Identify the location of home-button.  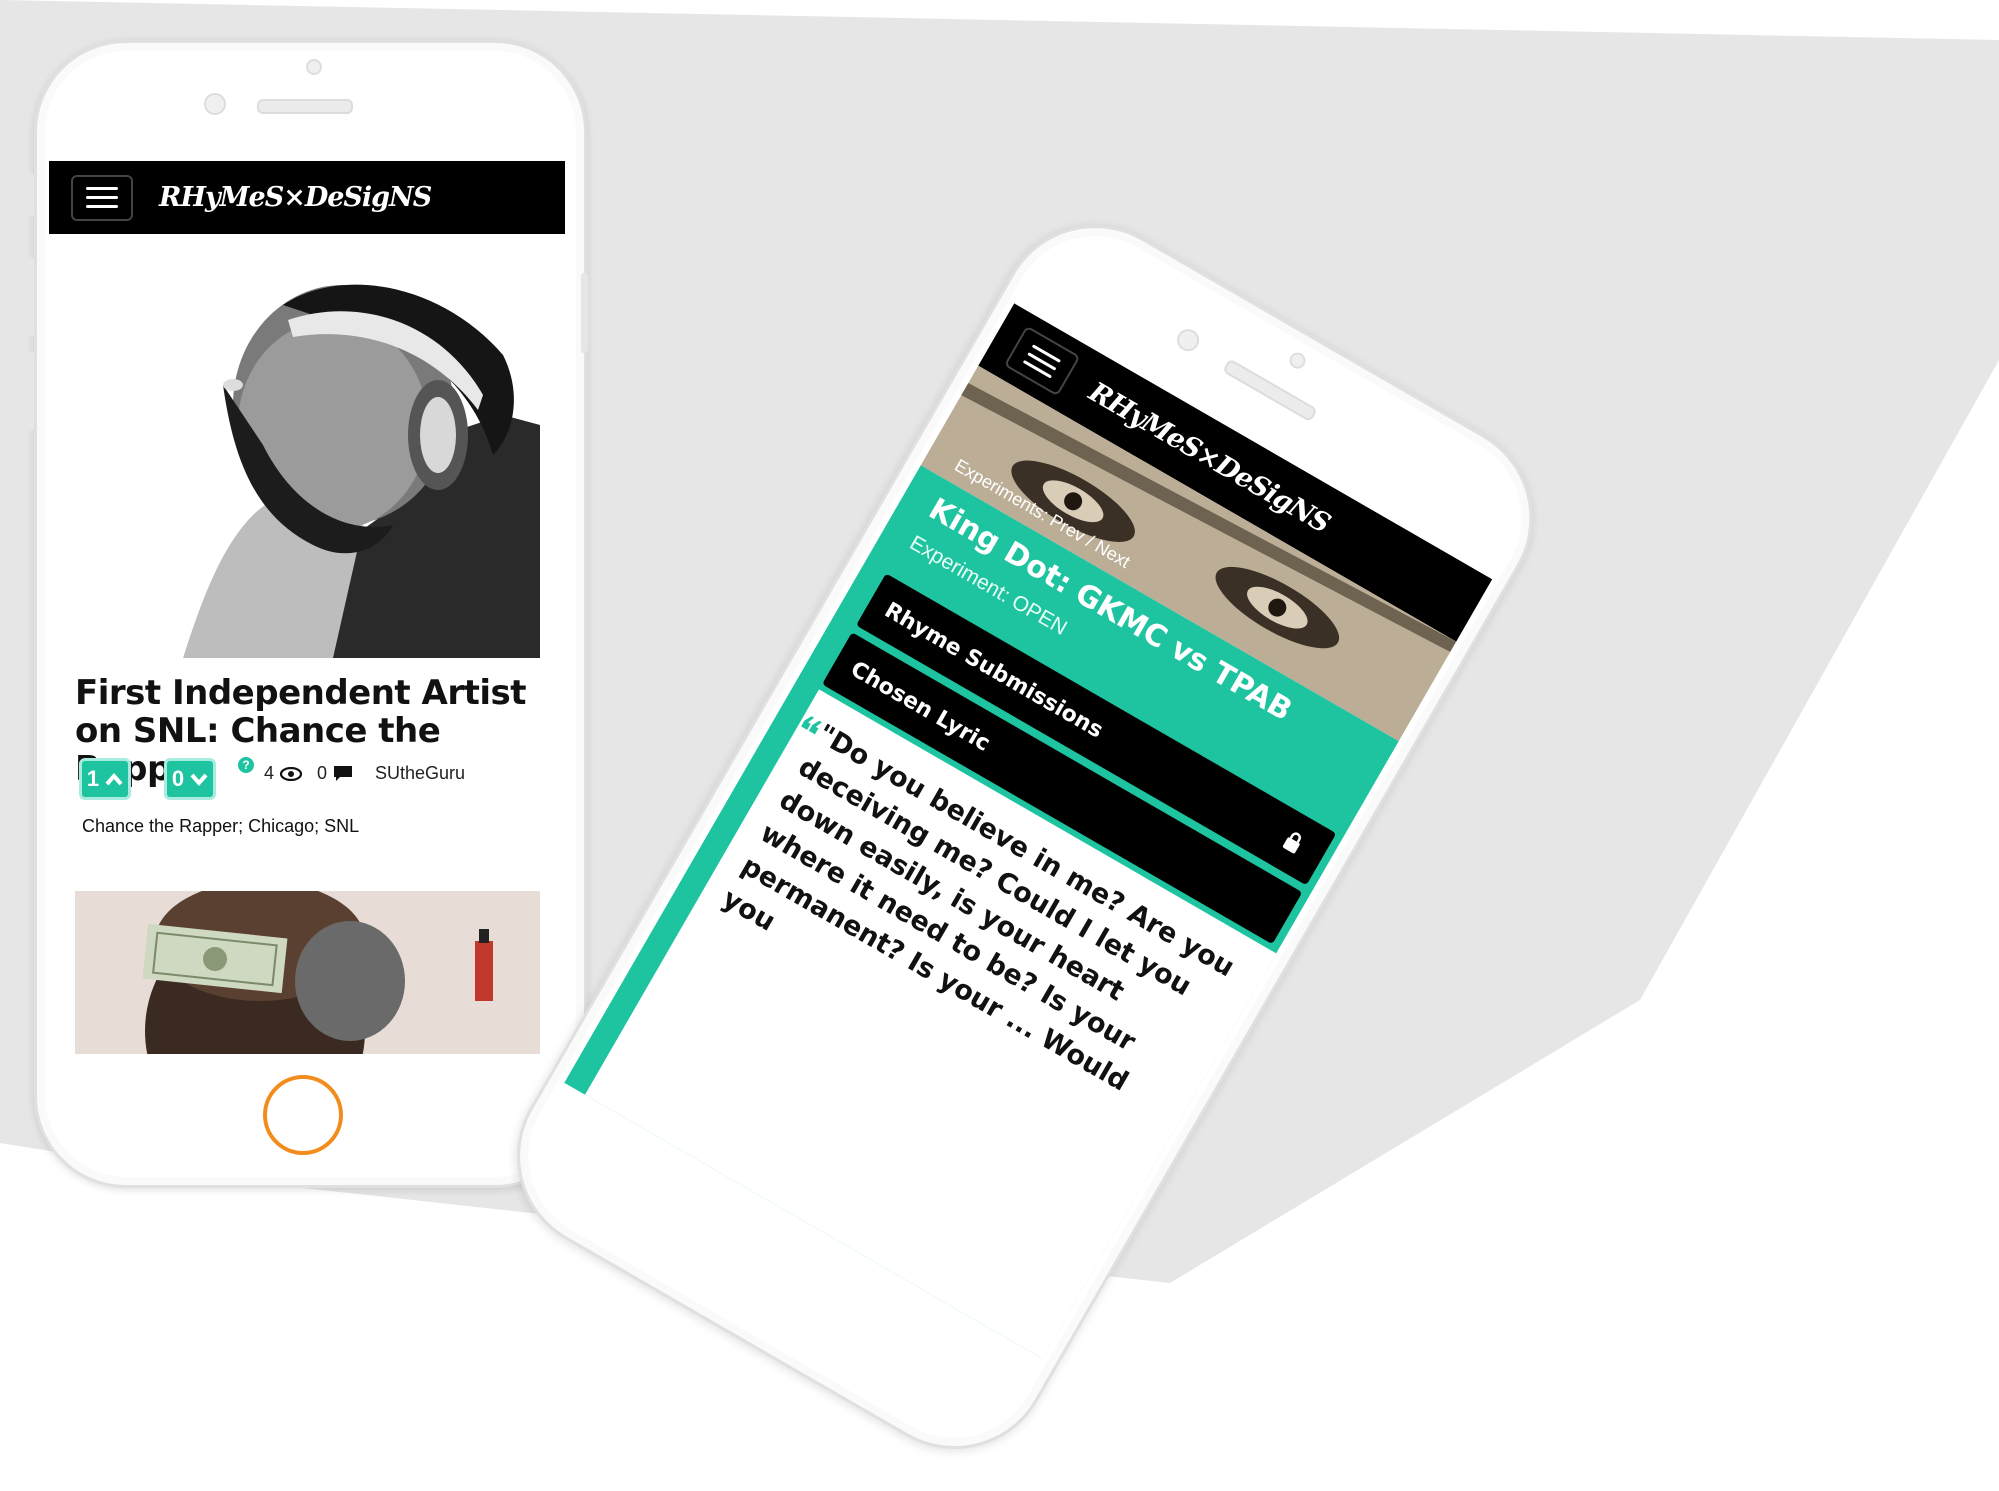
(303, 1115).